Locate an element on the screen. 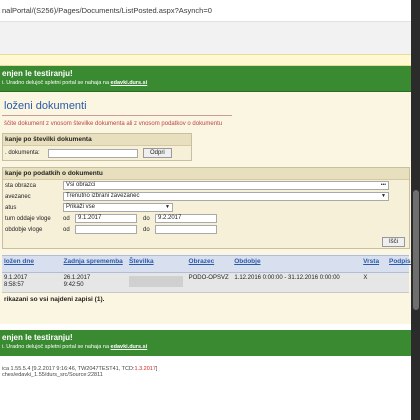  cell-period: 1.12.2016 0:00:00 - 31.12.2016 0:00:00 is located at coordinates (287, 278).